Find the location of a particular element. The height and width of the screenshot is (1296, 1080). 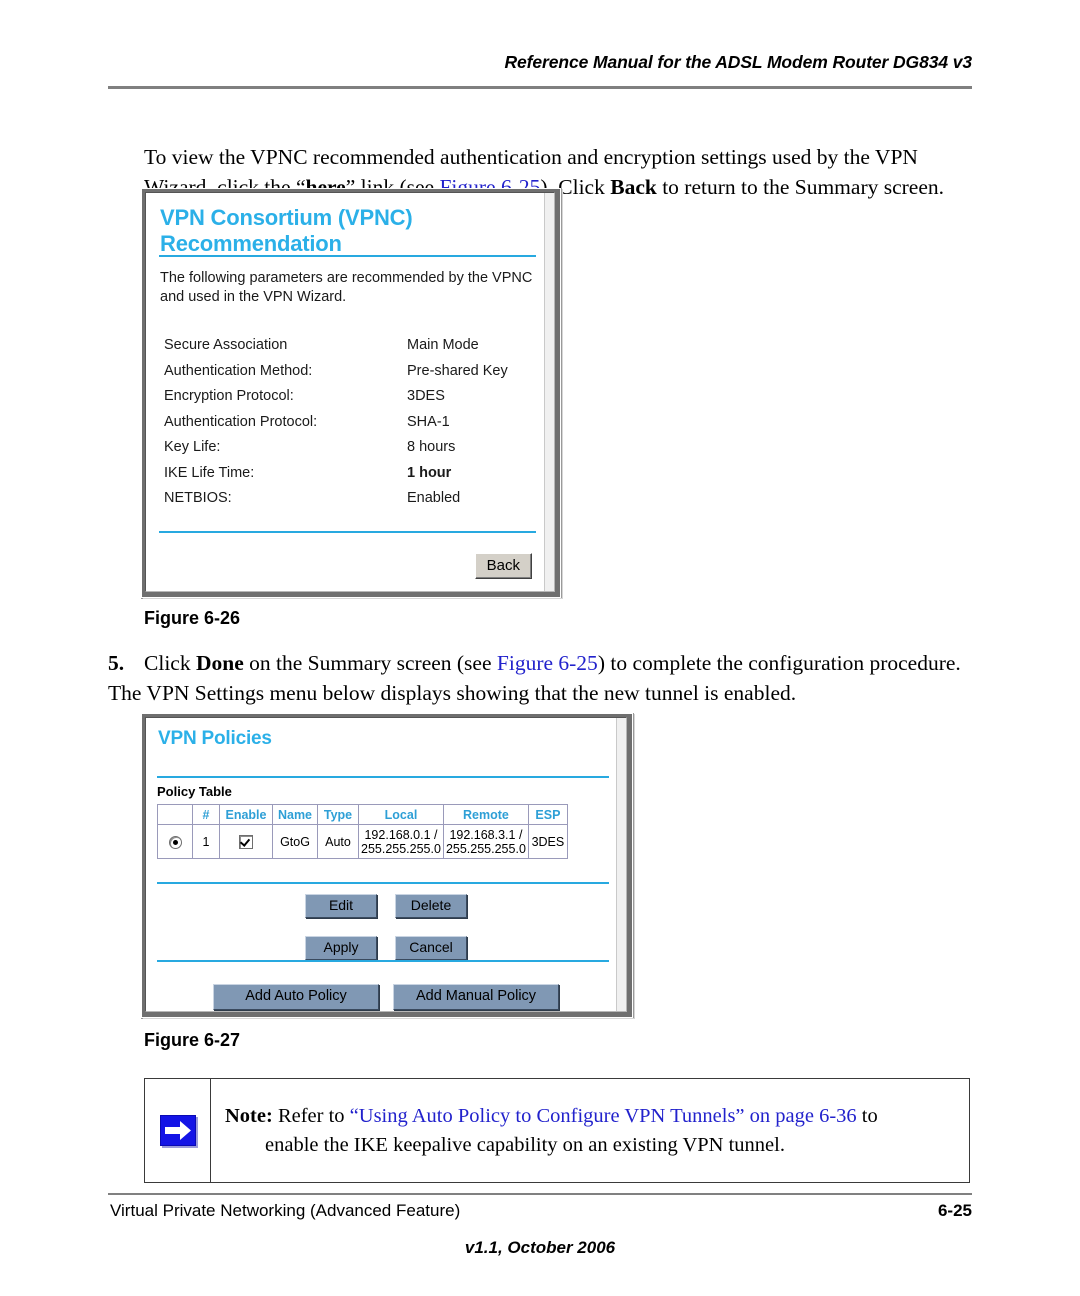

cancel-button: Cancel is located at coordinates (431, 948).